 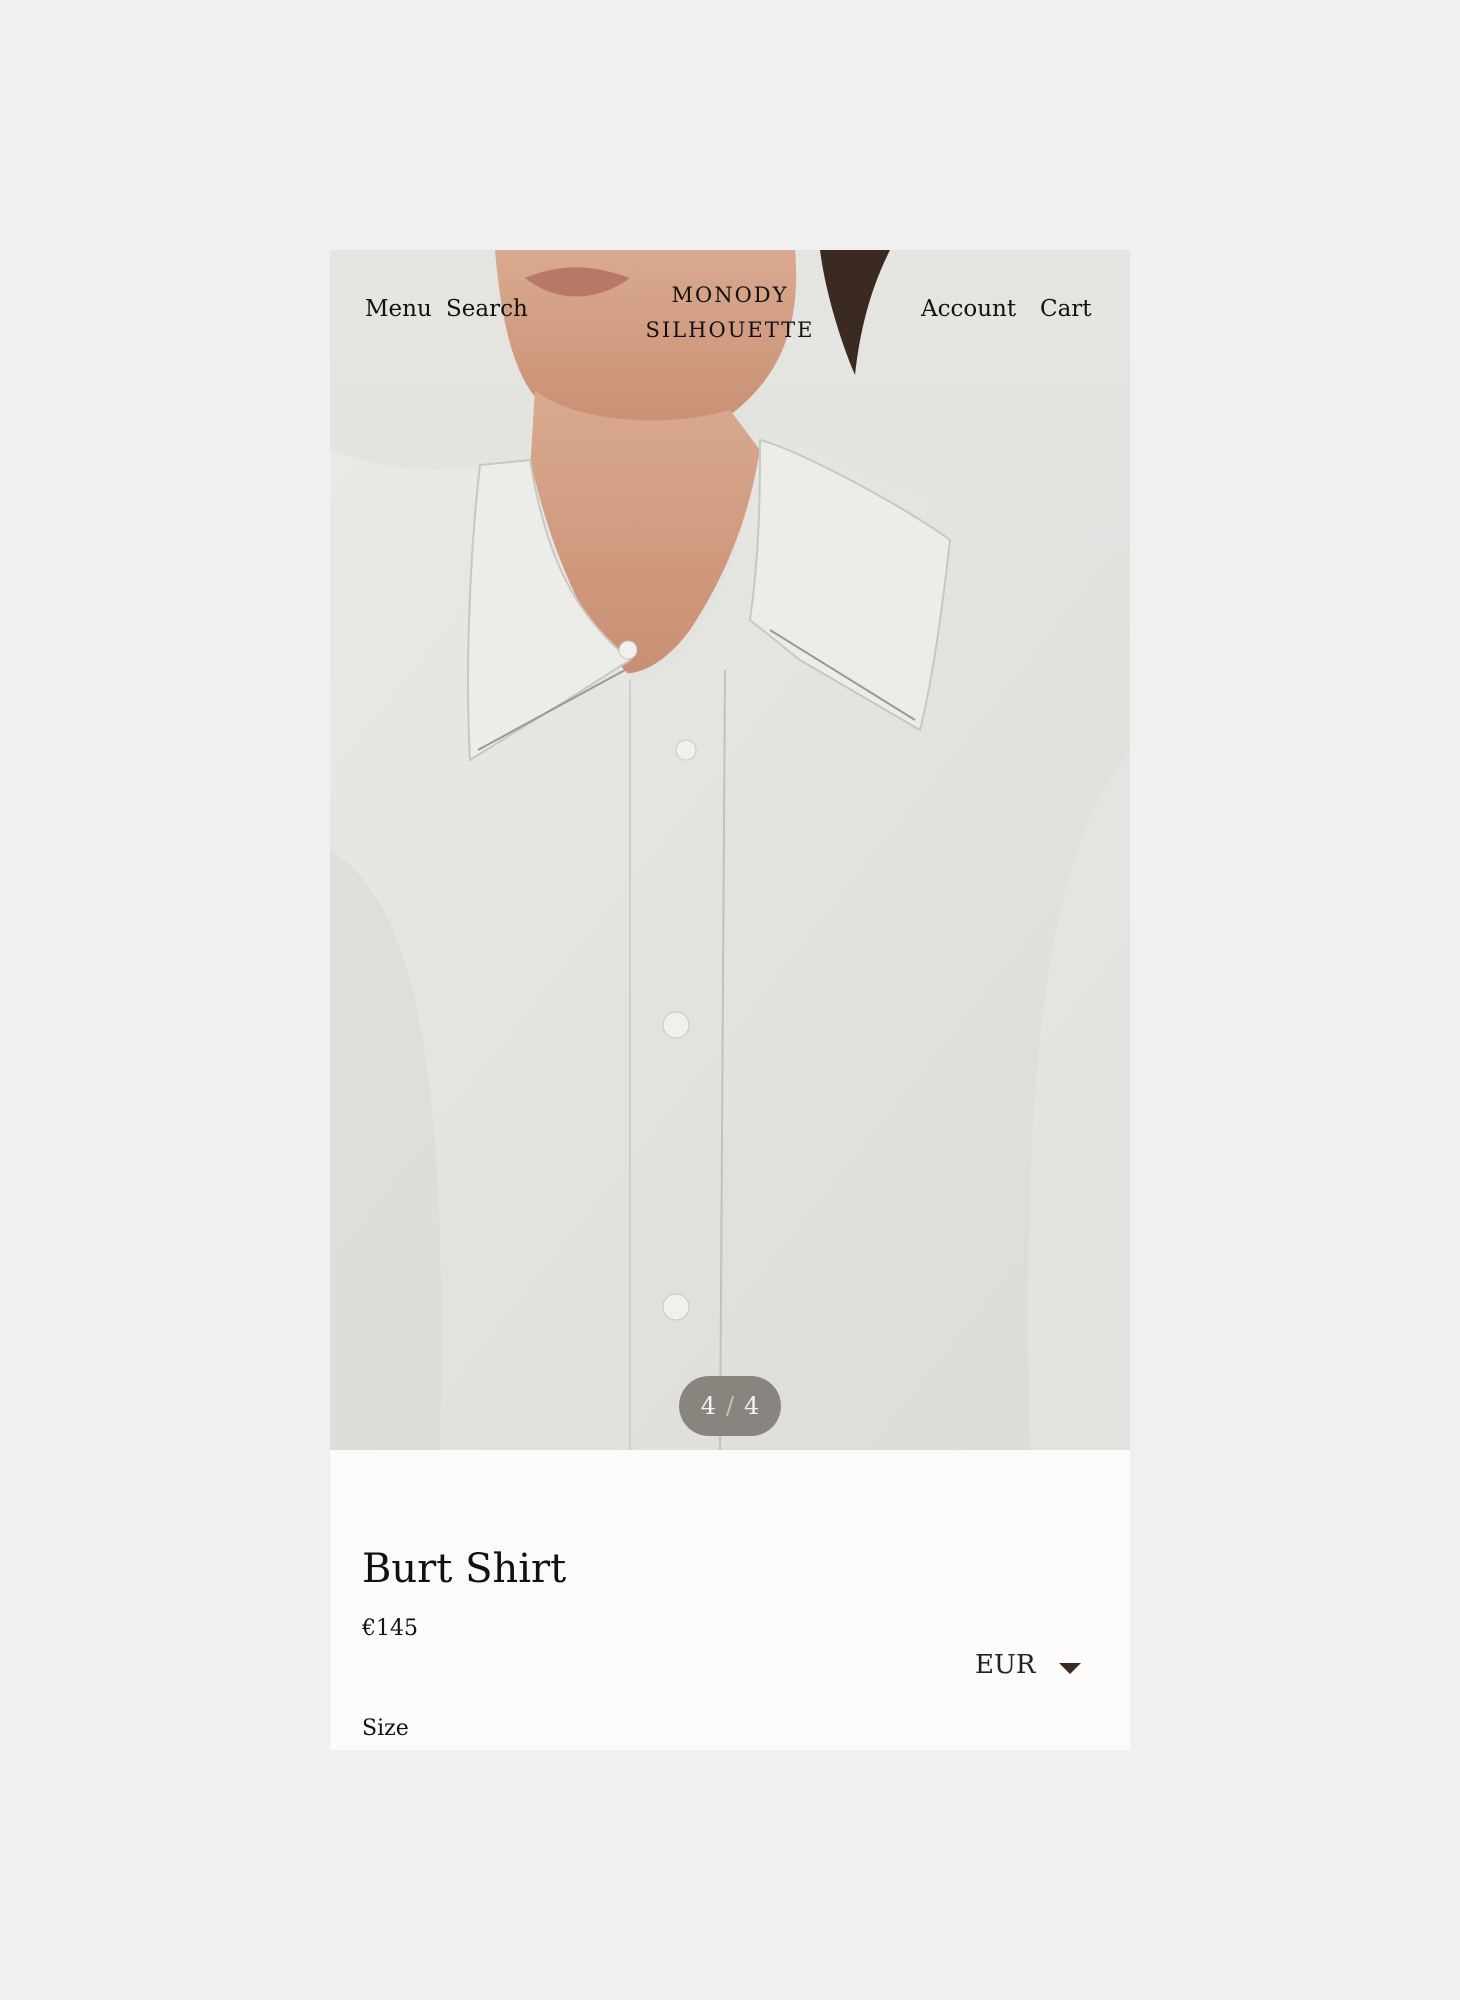 What do you see at coordinates (708, 1406) in the screenshot?
I see `image-counter-current: 4` at bounding box center [708, 1406].